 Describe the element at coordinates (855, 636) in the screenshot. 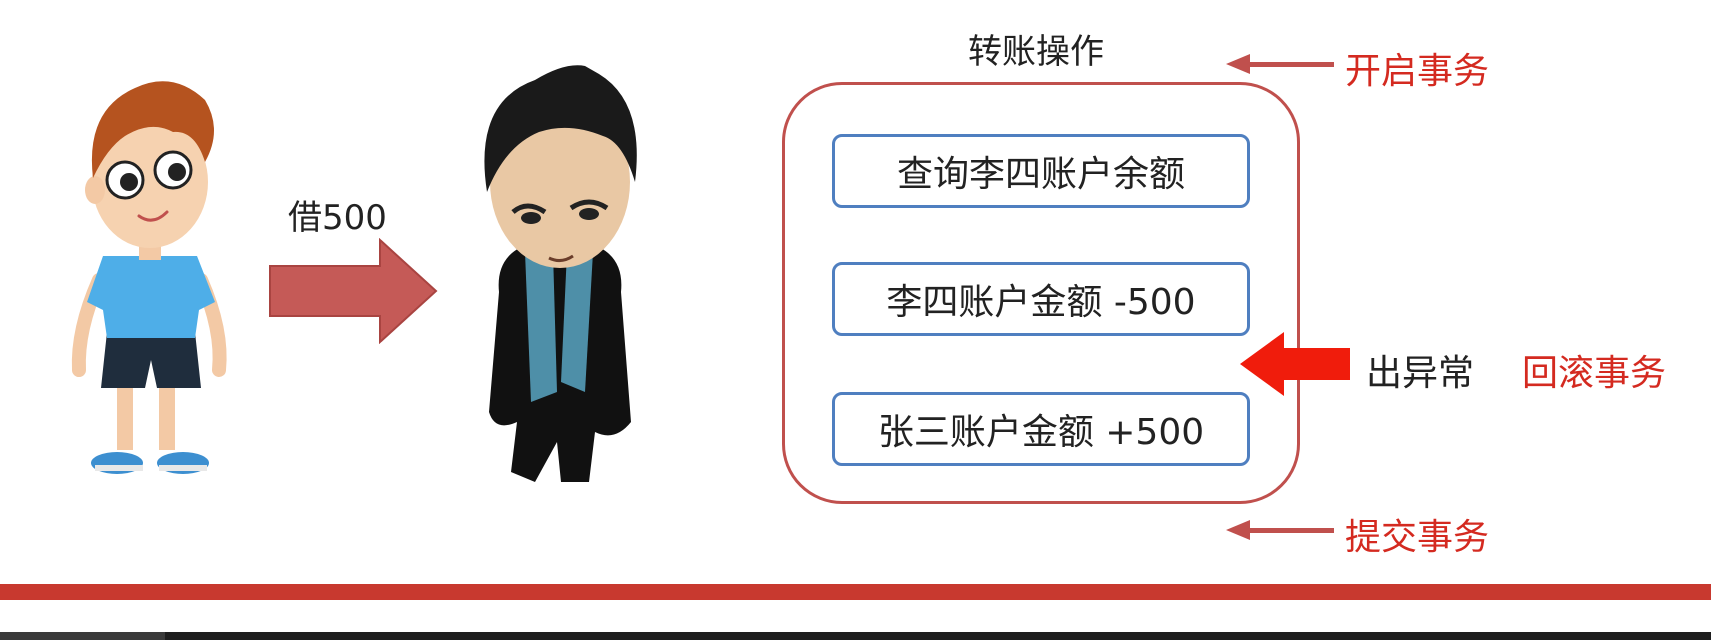

I see `footer-dark-strip` at that location.